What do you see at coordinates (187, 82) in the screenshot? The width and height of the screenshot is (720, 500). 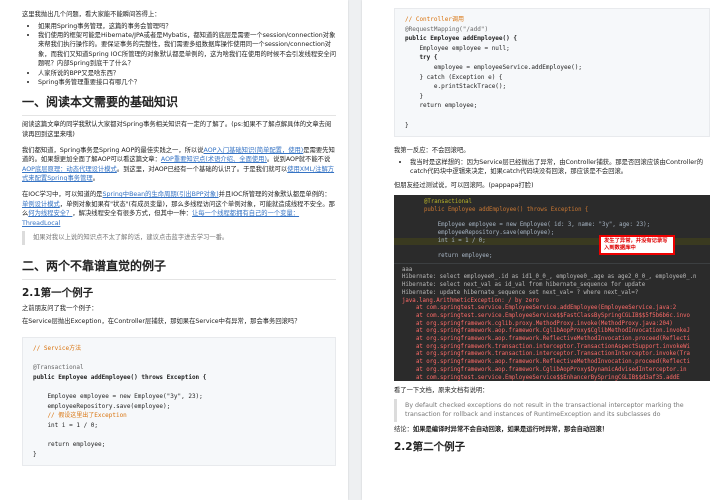 I see `question-item: Spring事务管理重要接口有哪几个？` at bounding box center [187, 82].